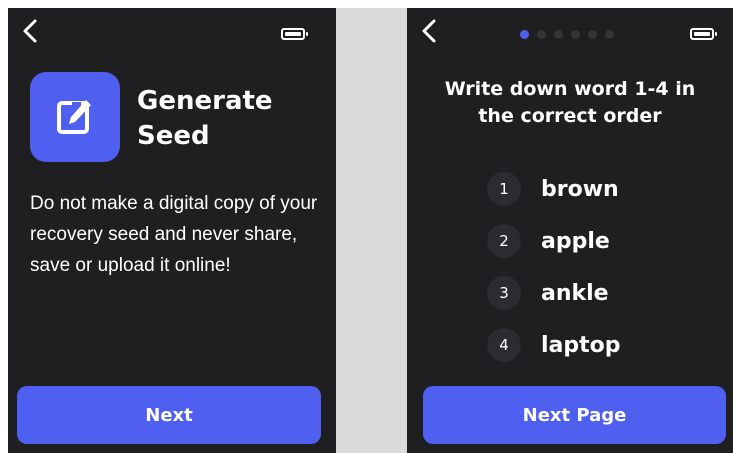  Describe the element at coordinates (575, 293) in the screenshot. I see `seed-word: ankle` at that location.